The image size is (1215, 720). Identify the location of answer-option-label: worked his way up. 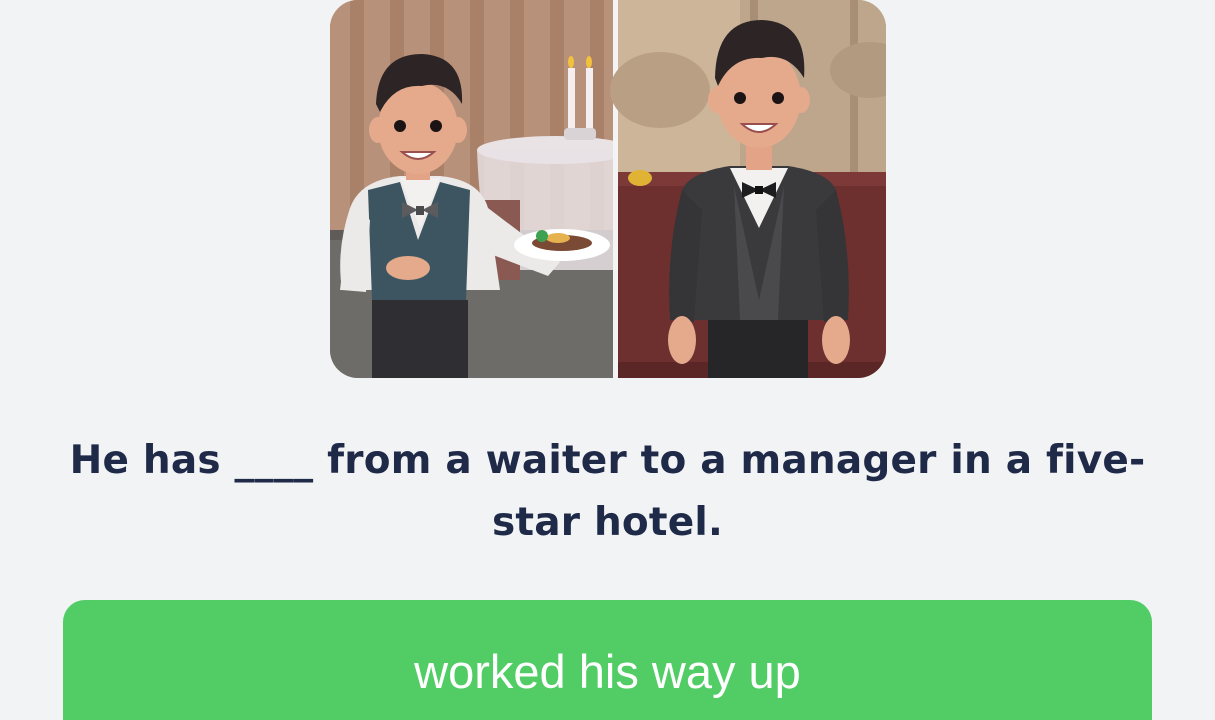
(607, 671).